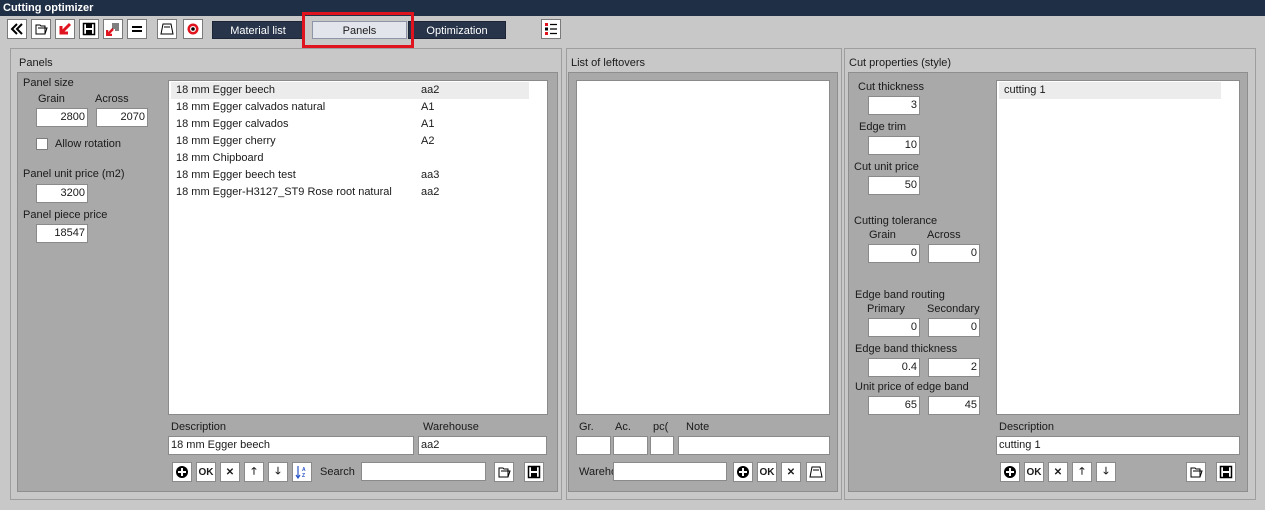 Image resolution: width=1265 pixels, height=510 pixels. Describe the element at coordinates (350, 107) in the screenshot. I see `list-item: 18 mm Egger calvados natural A1` at that location.